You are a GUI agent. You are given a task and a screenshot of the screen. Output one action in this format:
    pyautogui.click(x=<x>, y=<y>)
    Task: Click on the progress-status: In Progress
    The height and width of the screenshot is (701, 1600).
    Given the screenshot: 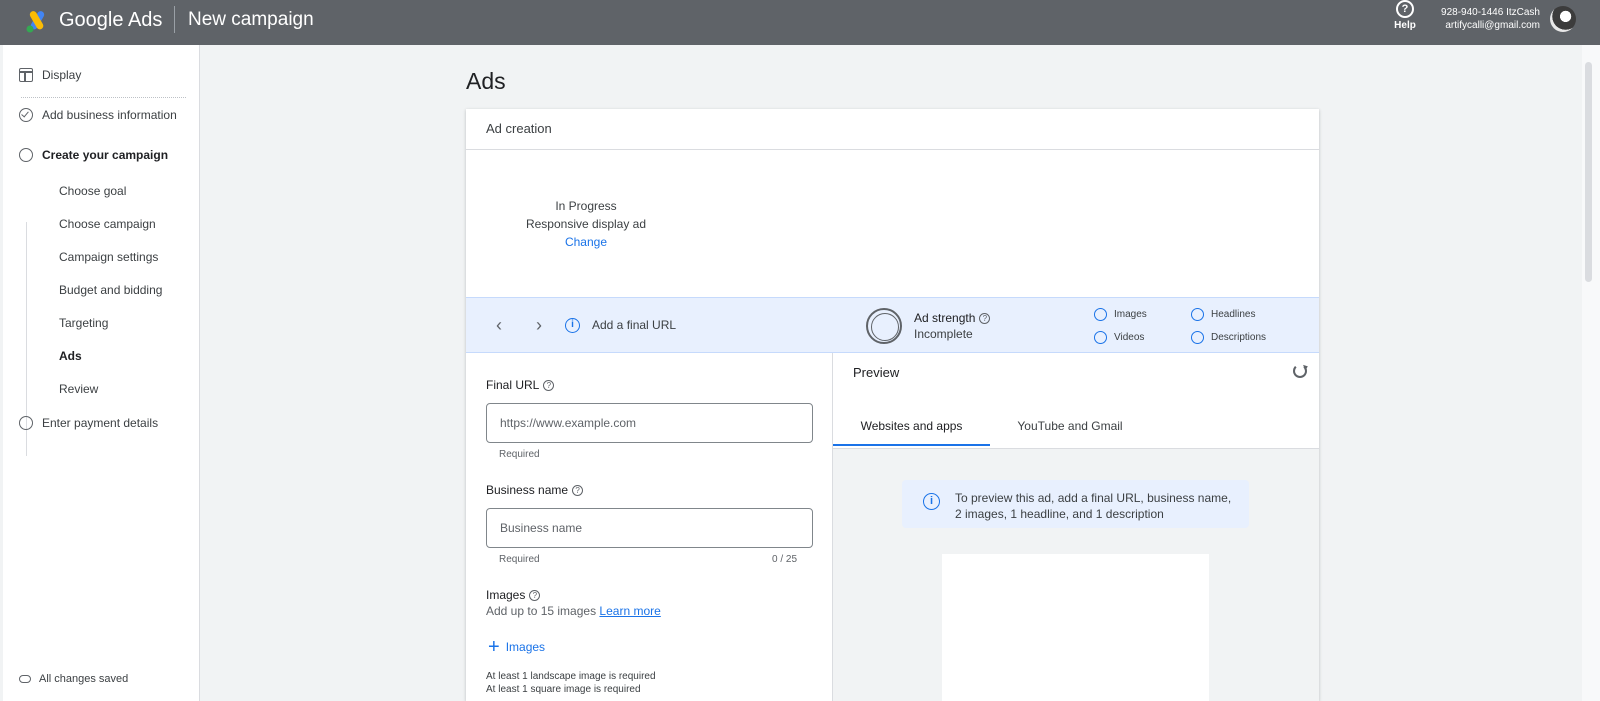 What is the action you would take?
    pyautogui.click(x=586, y=206)
    